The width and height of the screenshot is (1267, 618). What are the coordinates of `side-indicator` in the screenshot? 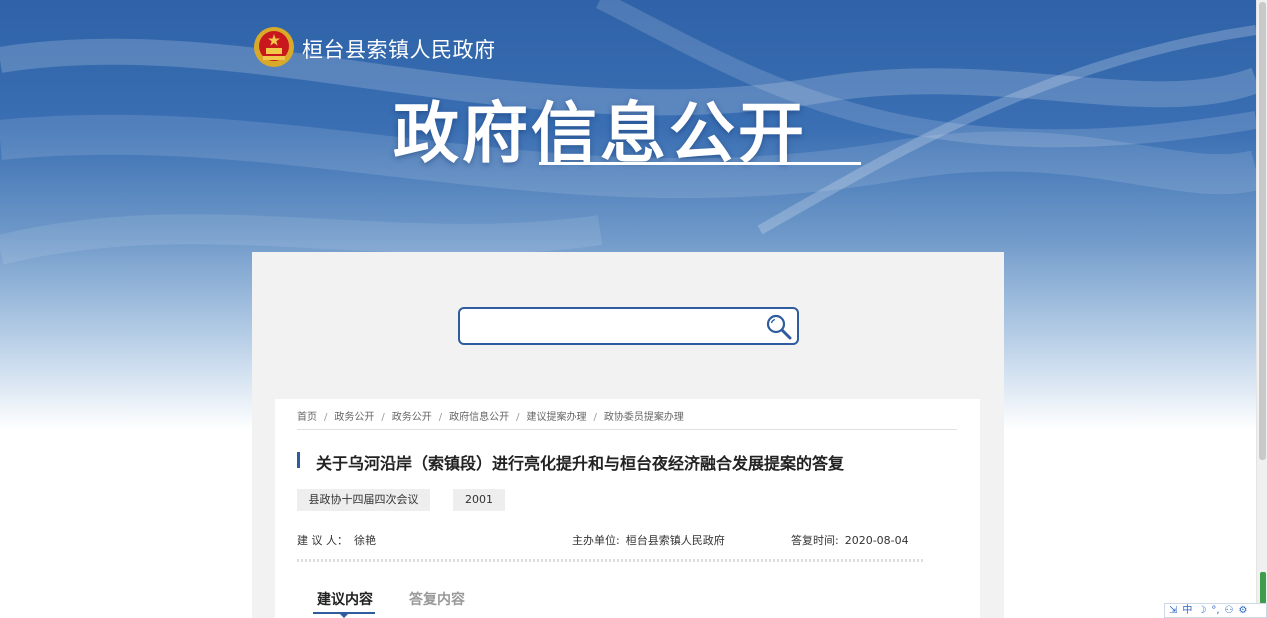 It's located at (1263, 588).